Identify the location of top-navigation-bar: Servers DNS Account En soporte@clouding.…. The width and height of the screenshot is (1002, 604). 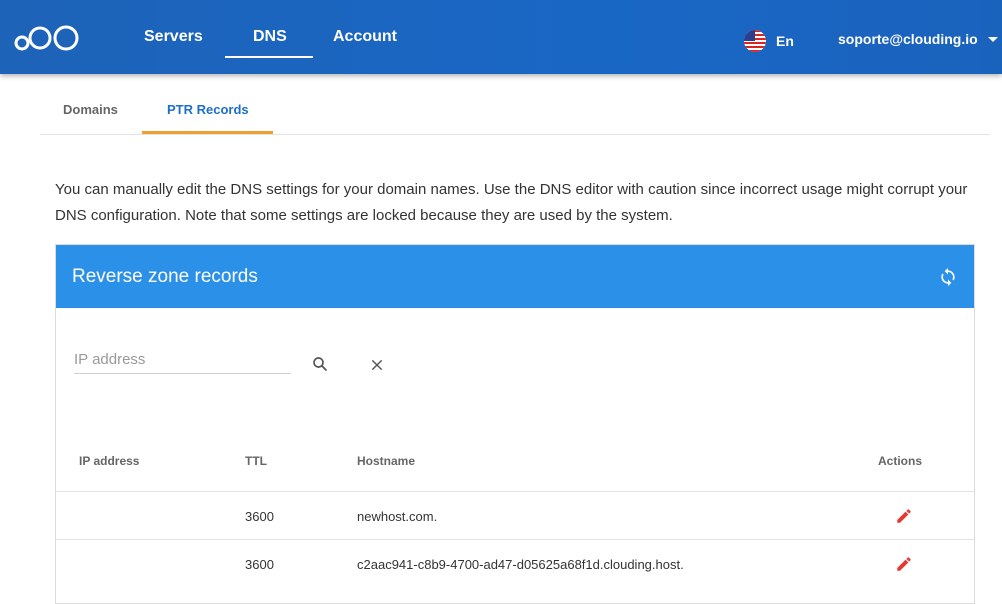
(501, 37).